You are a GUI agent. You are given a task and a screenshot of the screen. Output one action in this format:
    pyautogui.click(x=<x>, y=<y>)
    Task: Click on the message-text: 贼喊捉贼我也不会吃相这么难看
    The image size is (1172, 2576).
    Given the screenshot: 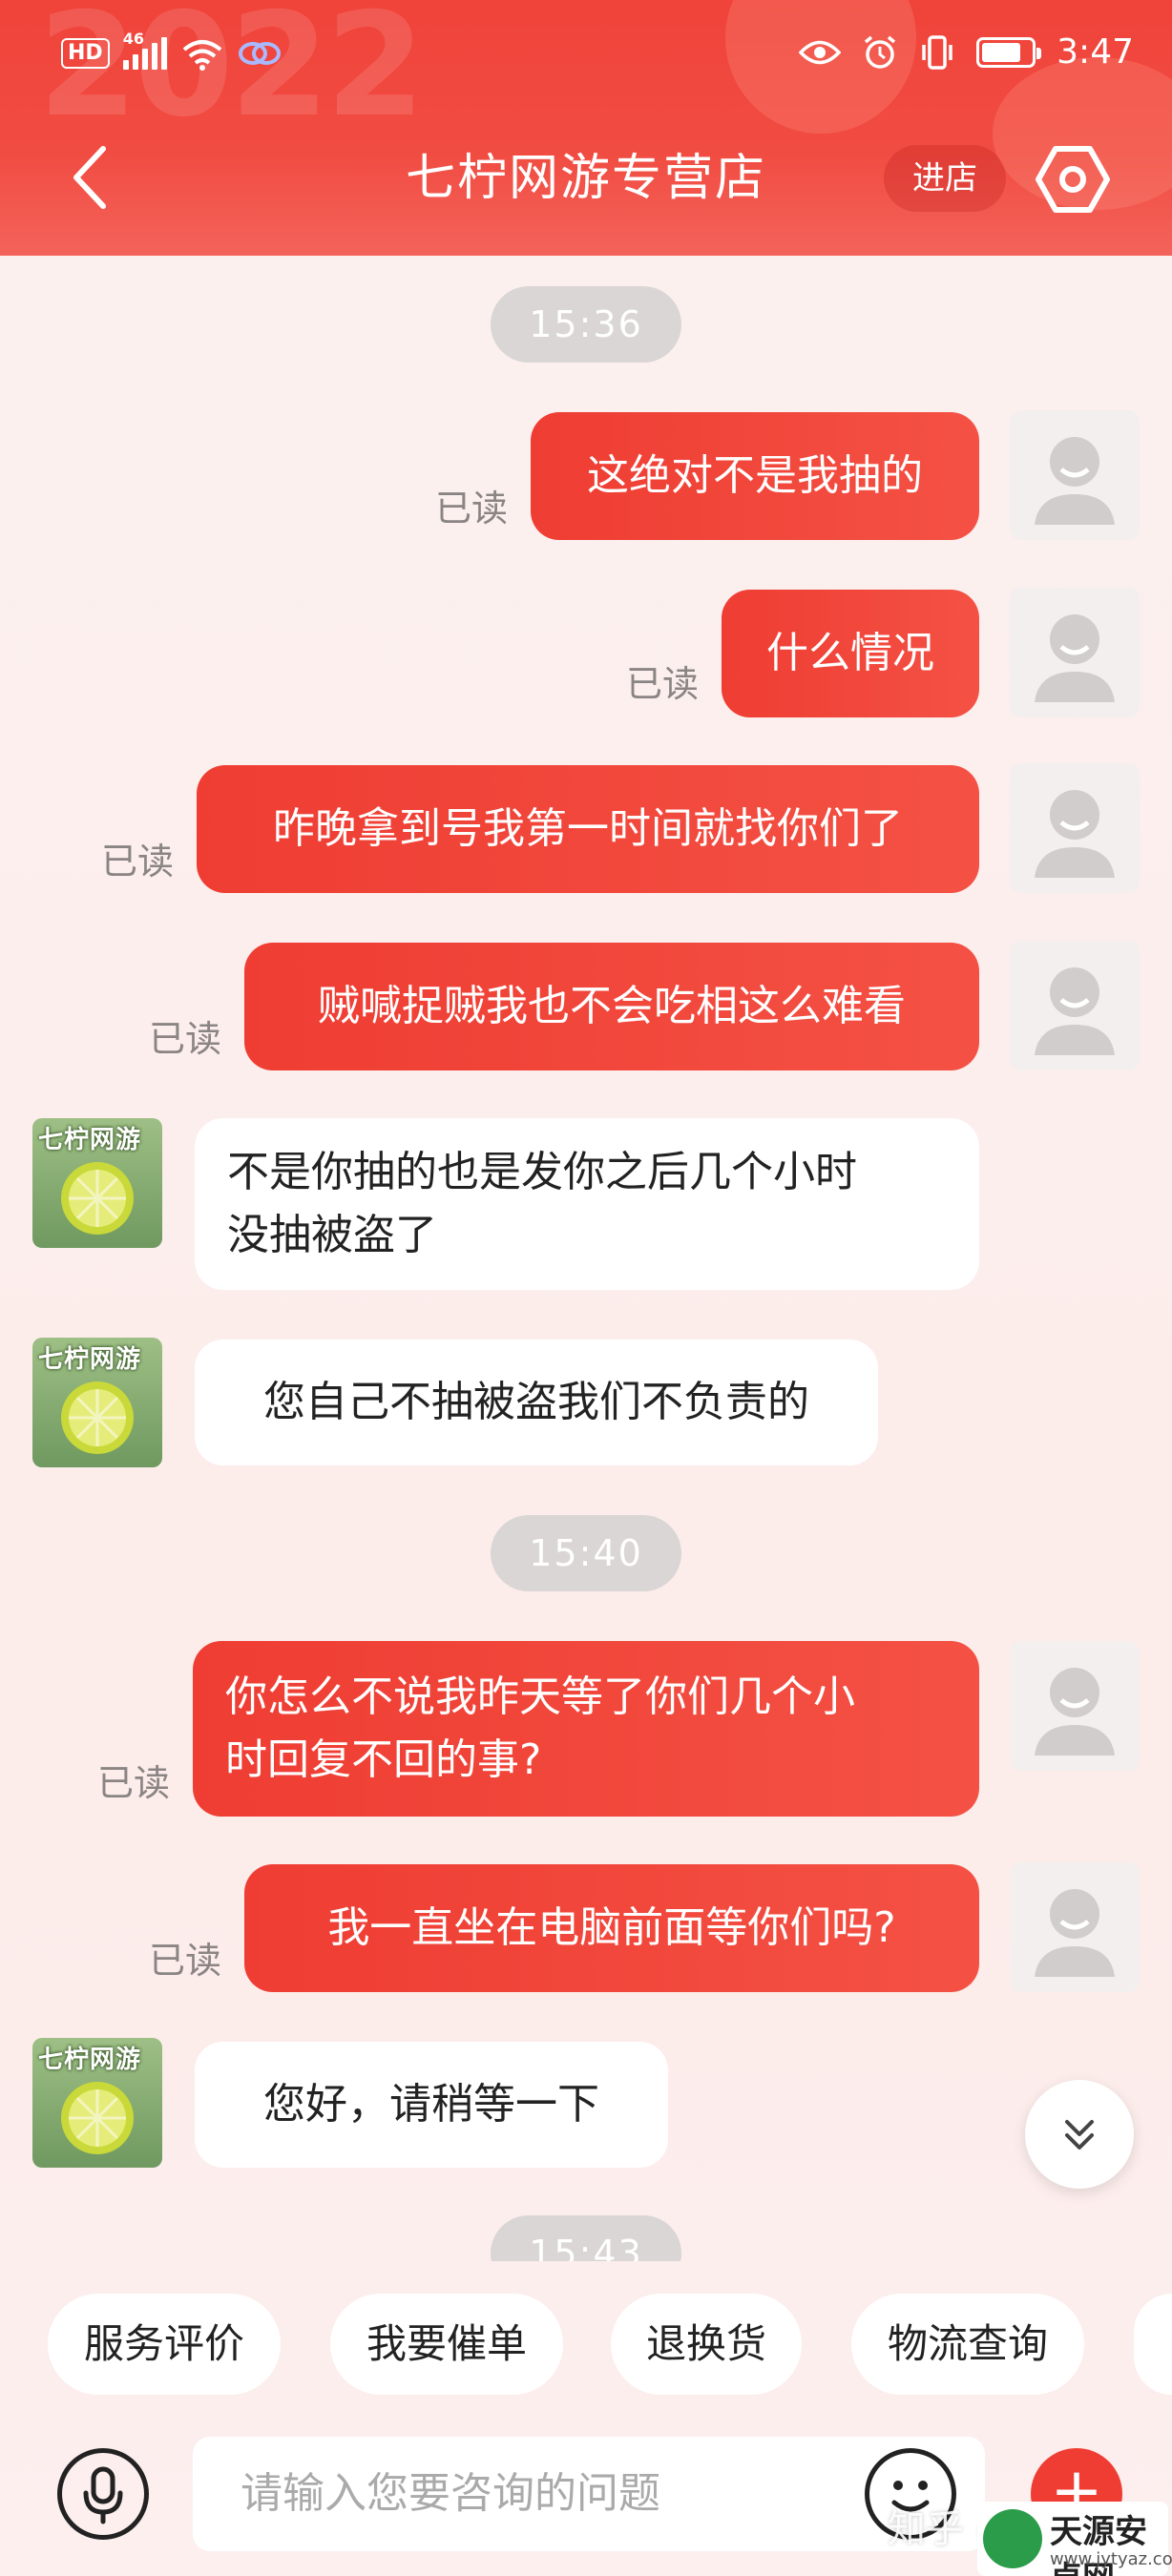 What is the action you would take?
    pyautogui.click(x=612, y=1006)
    